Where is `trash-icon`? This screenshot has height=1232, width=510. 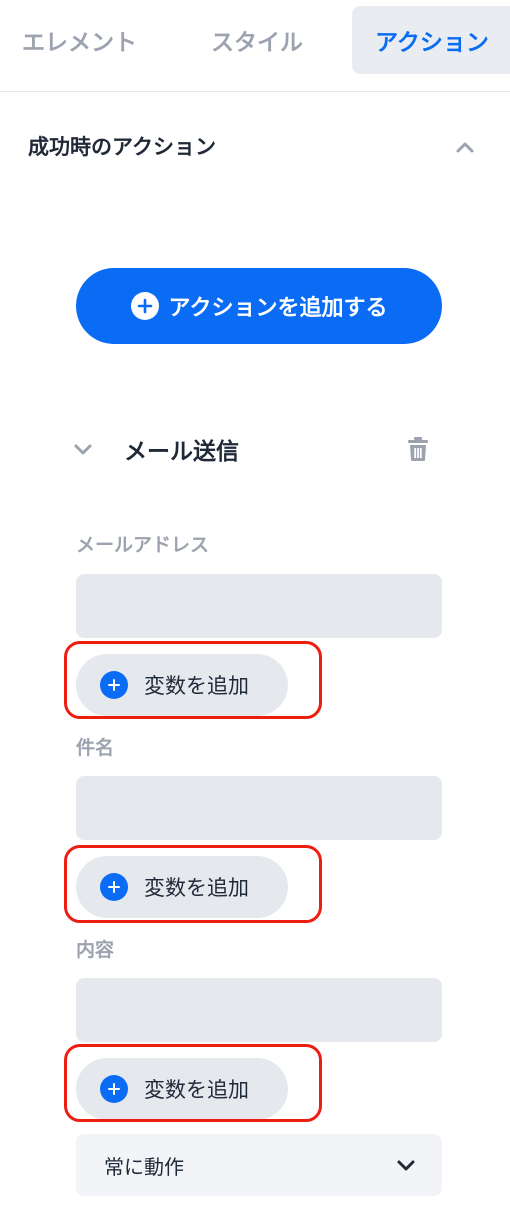
trash-icon is located at coordinates (418, 449).